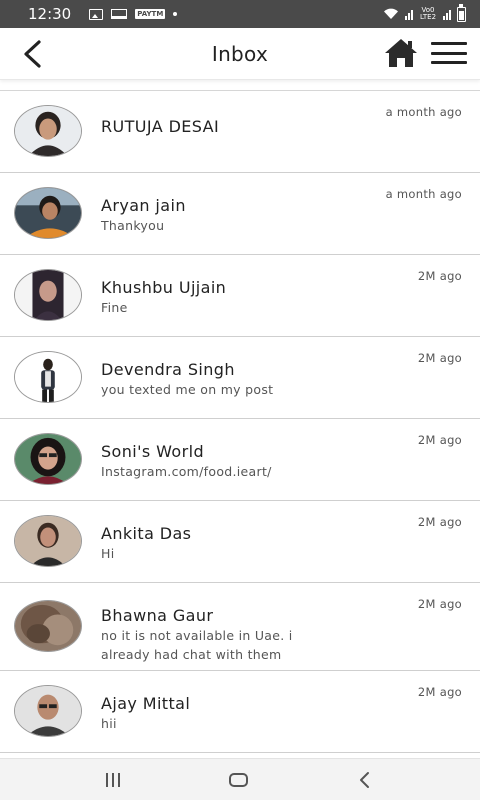 This screenshot has height=800, width=480. Describe the element at coordinates (150, 14) in the screenshot. I see `app-notification-icon: PAYTM` at that location.